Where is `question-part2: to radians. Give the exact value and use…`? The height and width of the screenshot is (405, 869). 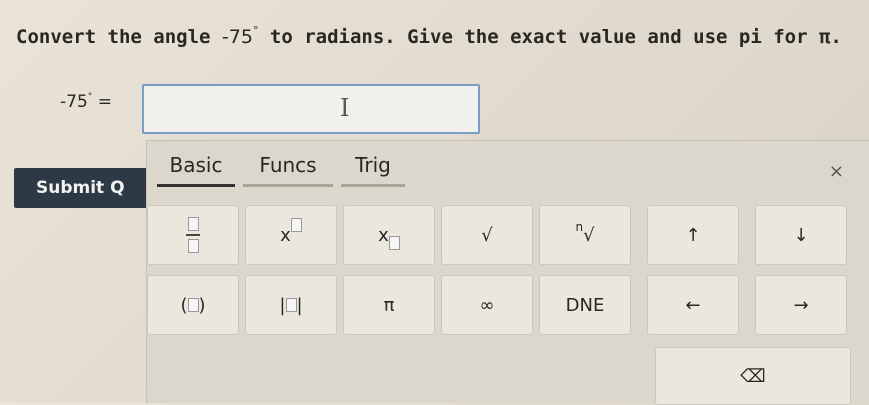 question-part2: to radians. Give the exact value and use… is located at coordinates (538, 37).